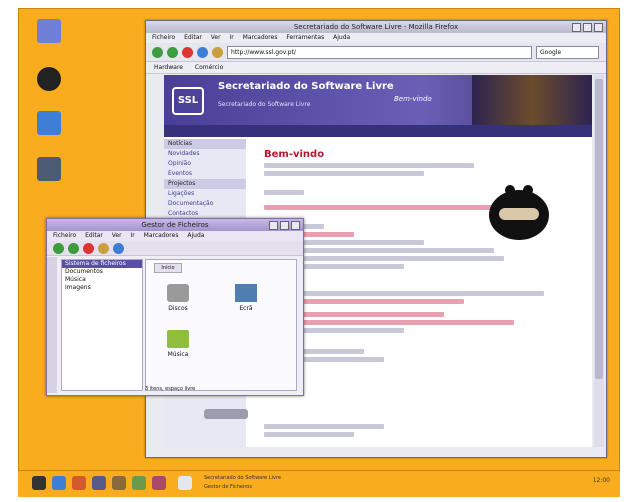 This screenshot has height=502, width=628. What do you see at coordinates (175, 225) in the screenshot?
I see `fm-titlebar: Gestor de Ficheiros` at bounding box center [175, 225].